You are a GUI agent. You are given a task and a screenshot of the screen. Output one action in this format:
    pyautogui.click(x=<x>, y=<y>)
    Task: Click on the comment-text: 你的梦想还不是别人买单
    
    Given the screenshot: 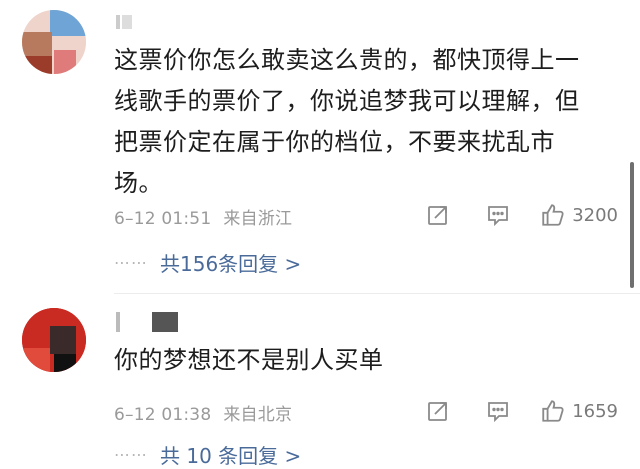 What is the action you would take?
    pyautogui.click(x=364, y=360)
    